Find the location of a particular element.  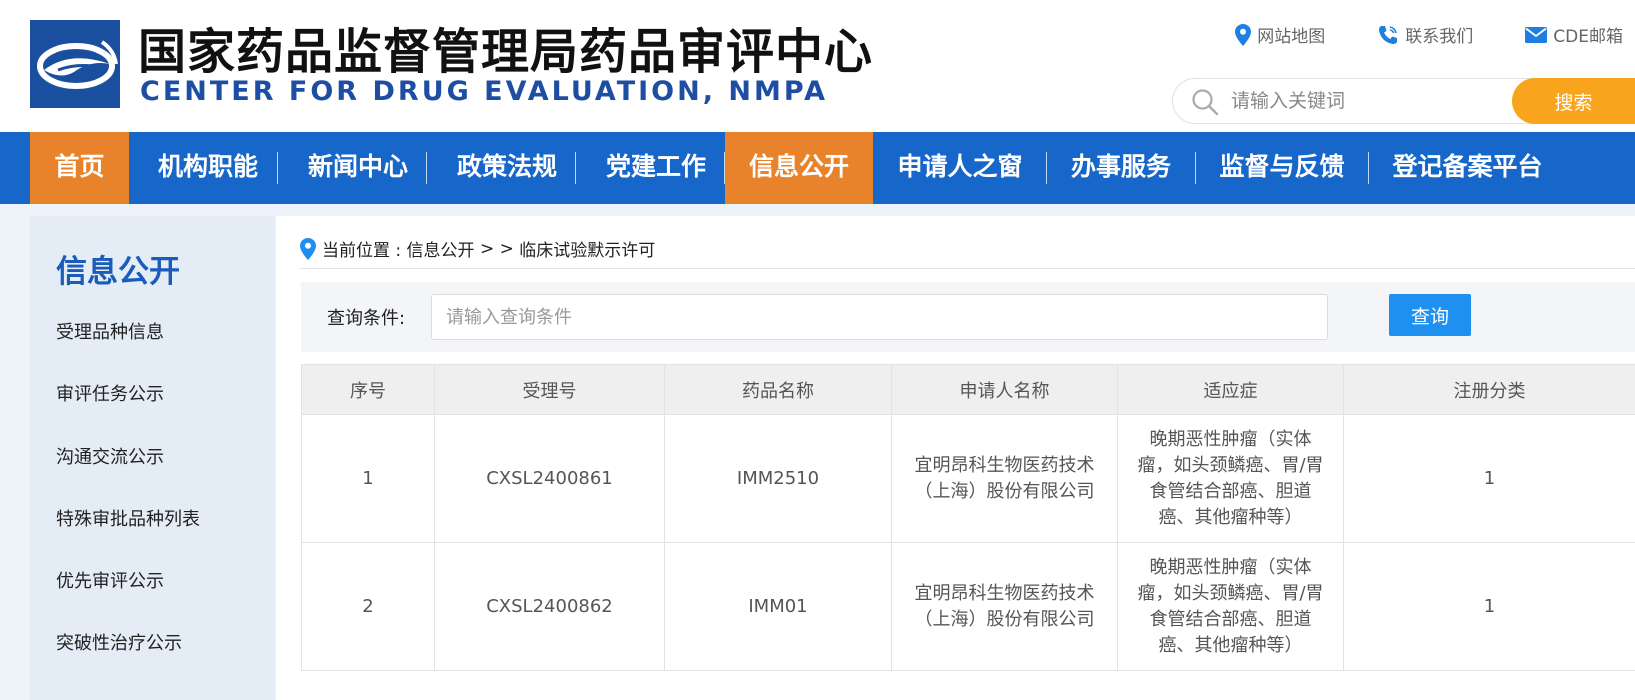

nav-policy-regulations: 政策法规 is located at coordinates (507, 168).